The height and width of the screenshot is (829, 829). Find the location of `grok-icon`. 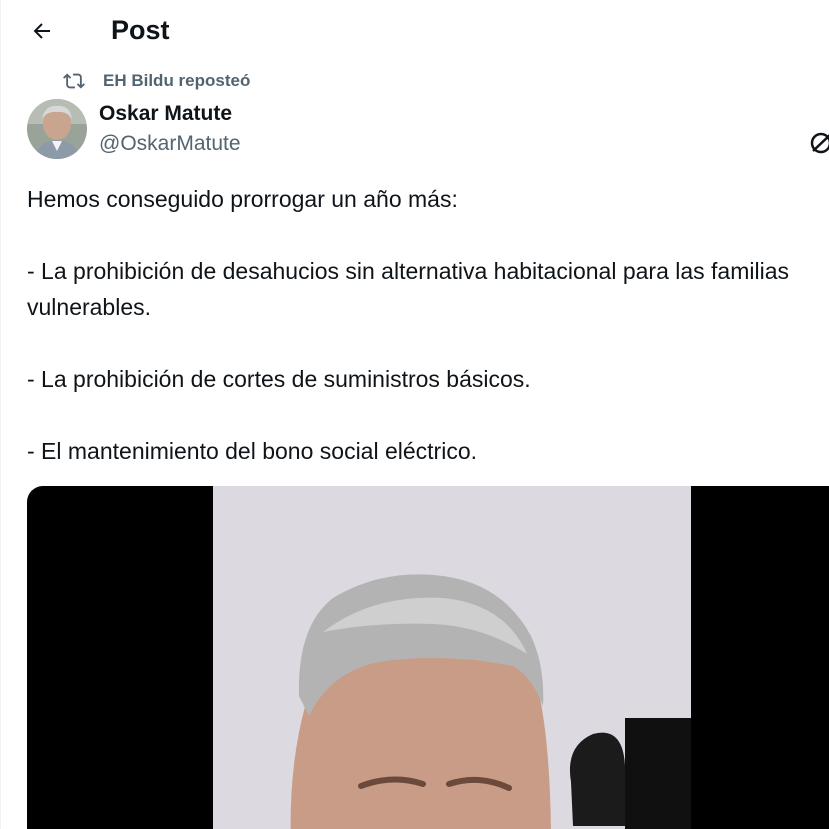

grok-icon is located at coordinates (819, 143).